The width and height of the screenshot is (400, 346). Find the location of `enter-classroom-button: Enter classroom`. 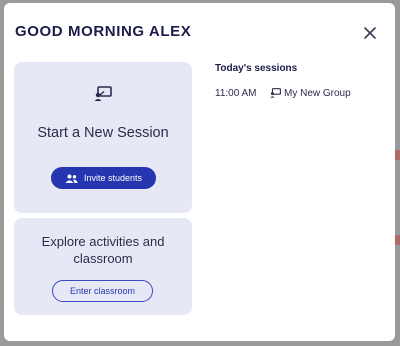

enter-classroom-button: Enter classroom is located at coordinates (102, 291).